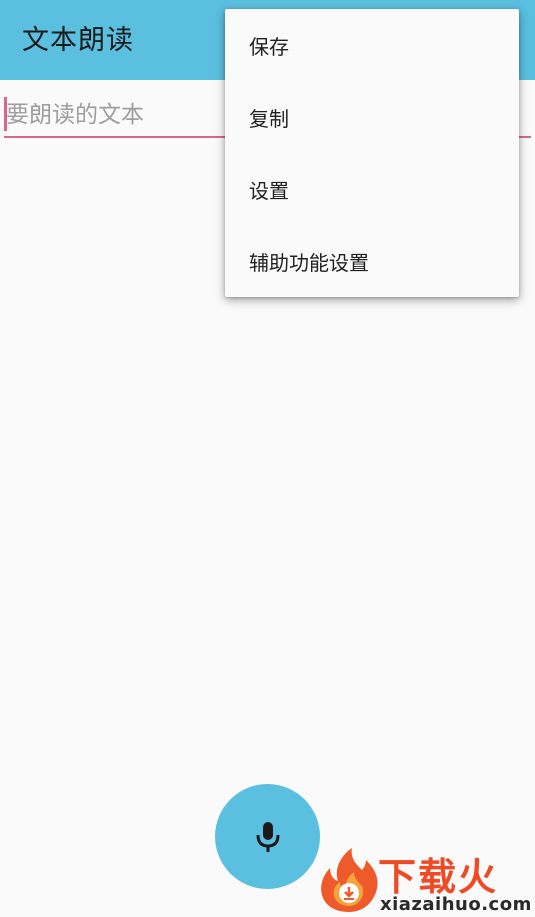  I want to click on text-cursor, so click(5, 114).